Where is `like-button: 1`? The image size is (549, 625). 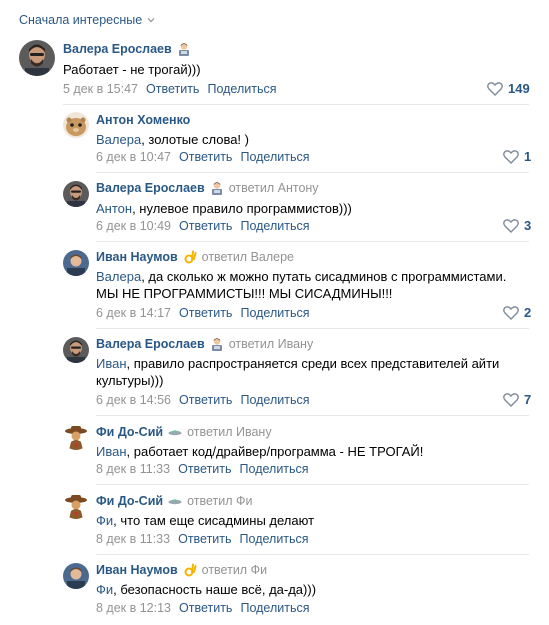 like-button: 1 is located at coordinates (517, 156).